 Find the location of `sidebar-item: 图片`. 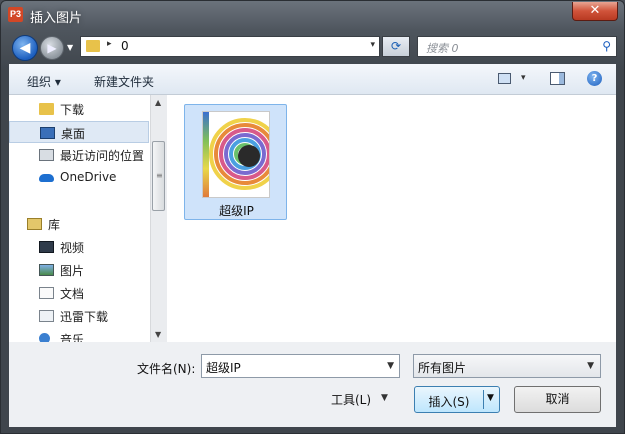

sidebar-item: 图片 is located at coordinates (79, 270).